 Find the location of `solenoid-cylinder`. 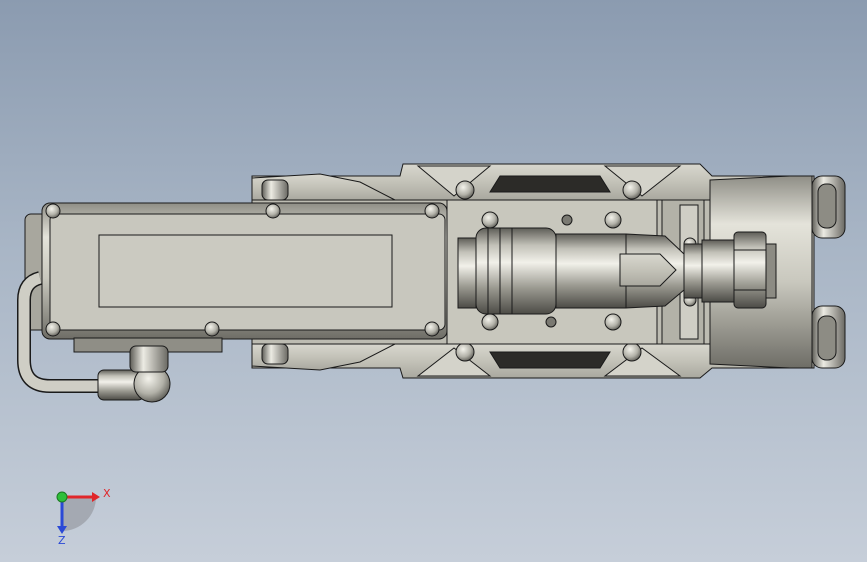

solenoid-cylinder is located at coordinates (617, 271).